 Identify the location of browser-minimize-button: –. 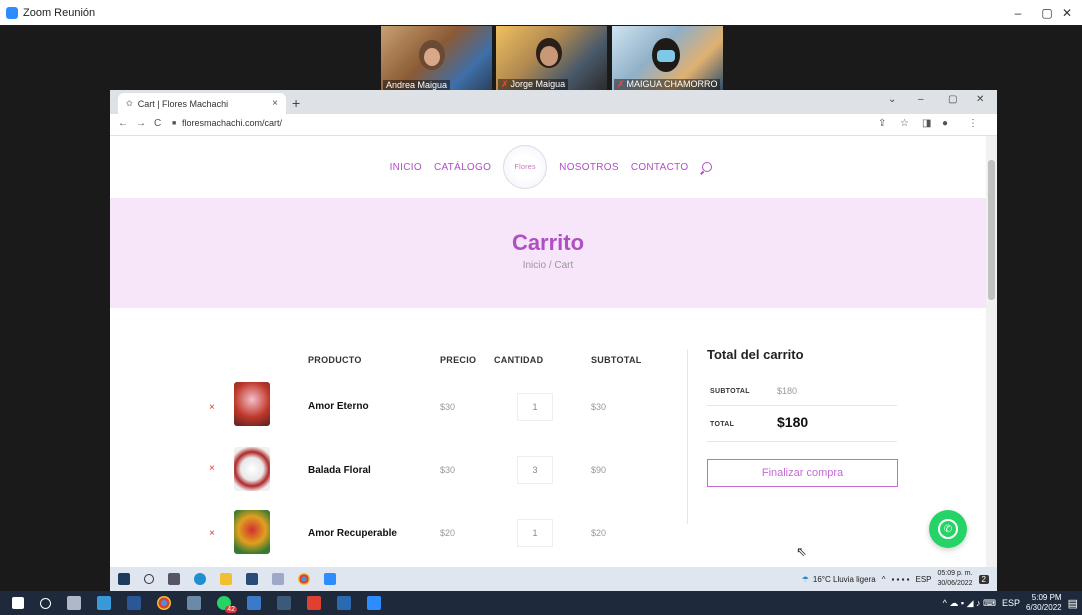
(921, 99).